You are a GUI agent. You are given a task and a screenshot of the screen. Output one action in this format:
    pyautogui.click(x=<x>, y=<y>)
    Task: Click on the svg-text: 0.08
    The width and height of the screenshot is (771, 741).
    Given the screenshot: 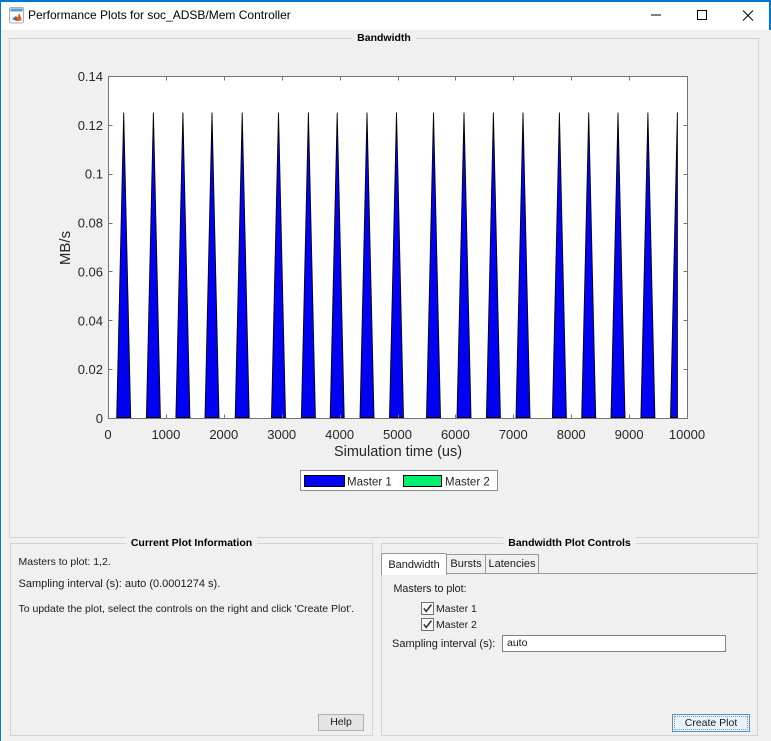 What is the action you would take?
    pyautogui.click(x=90, y=223)
    